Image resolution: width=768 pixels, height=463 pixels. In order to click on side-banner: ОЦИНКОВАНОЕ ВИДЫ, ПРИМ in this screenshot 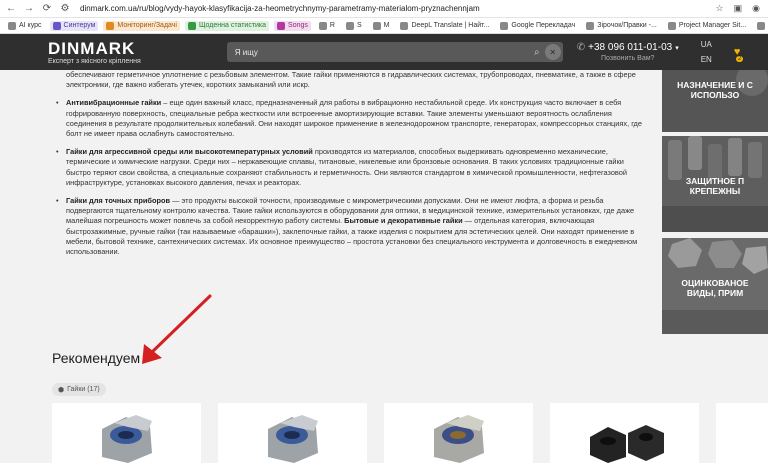, I will do `click(715, 286)`.